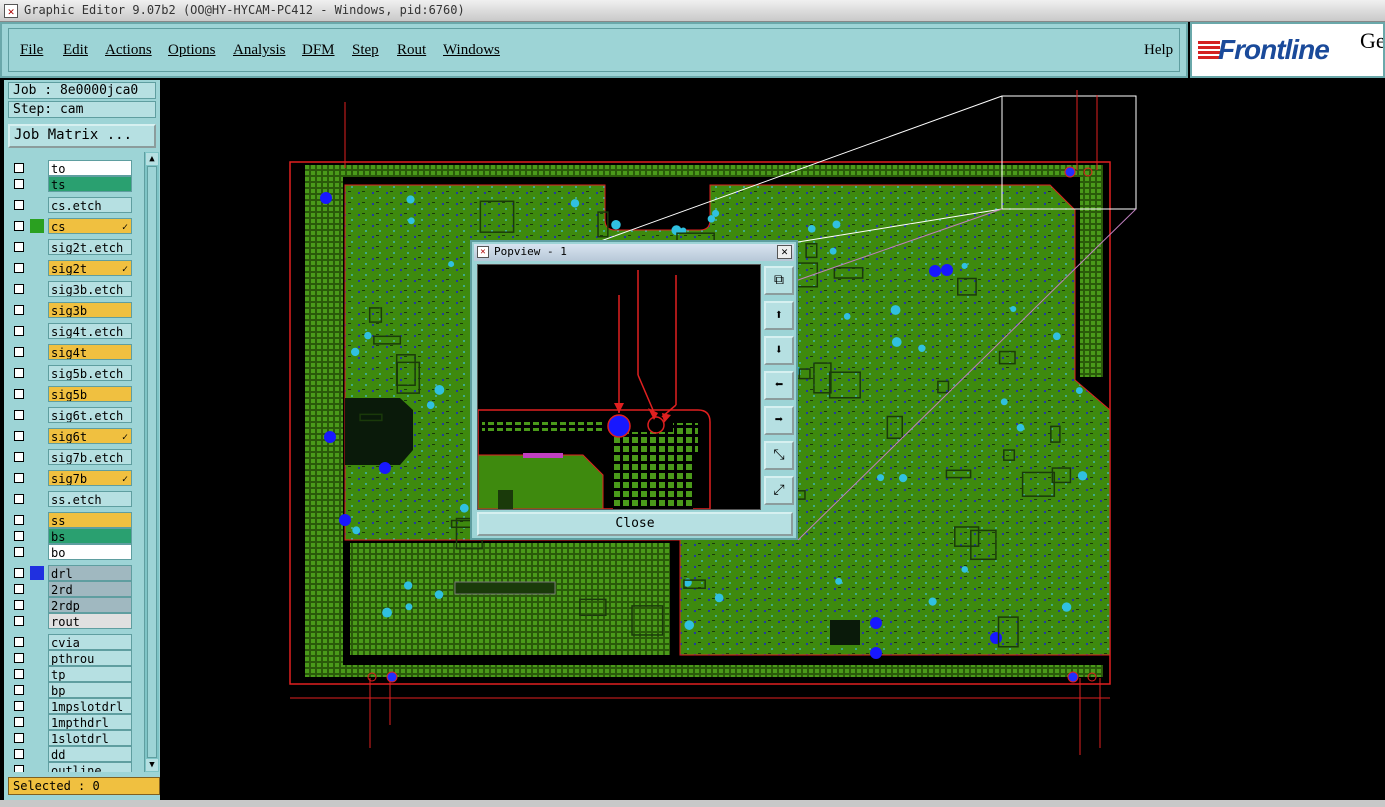  I want to click on layer-name: 2rd, so click(90, 589).